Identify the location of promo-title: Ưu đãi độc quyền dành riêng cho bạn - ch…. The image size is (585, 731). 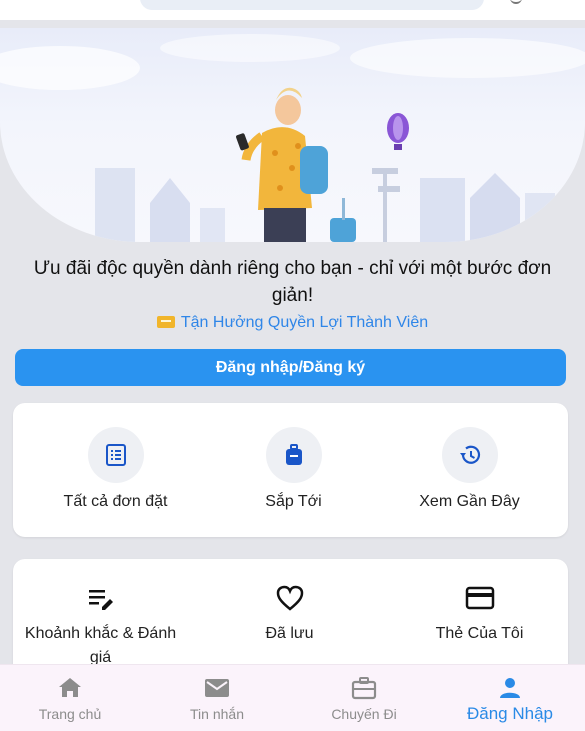
(292, 282).